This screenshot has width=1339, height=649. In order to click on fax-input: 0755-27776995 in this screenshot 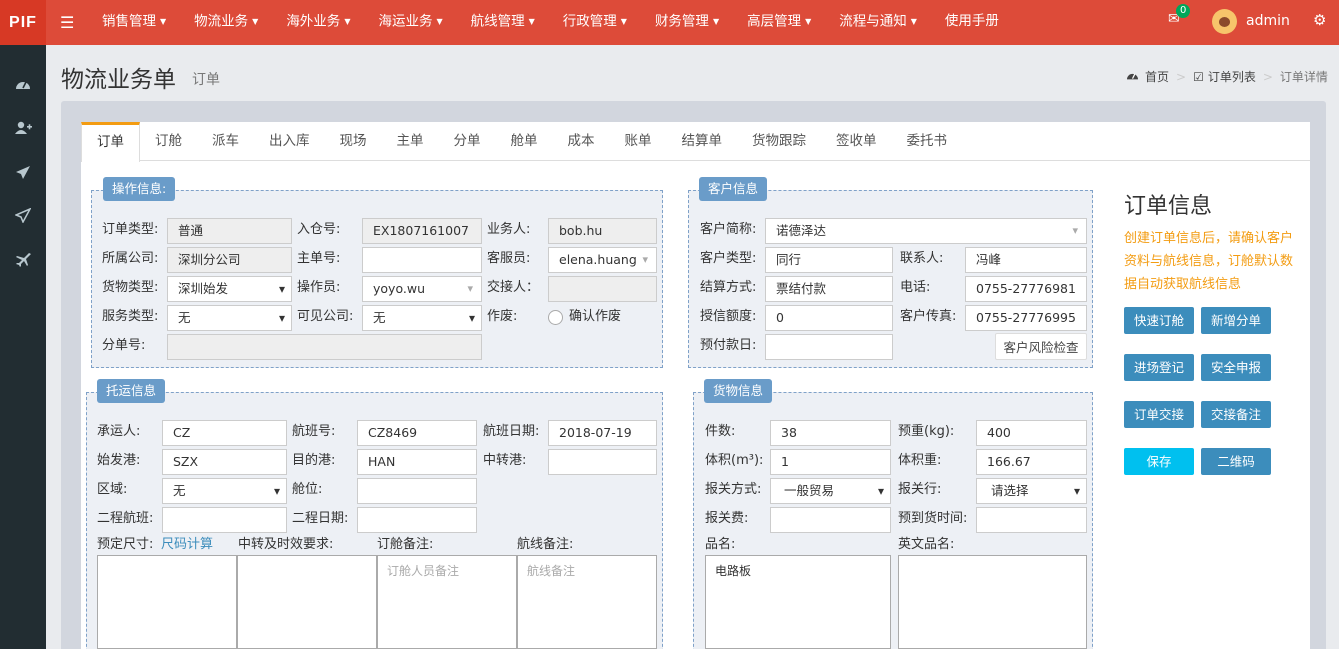, I will do `click(1026, 318)`.